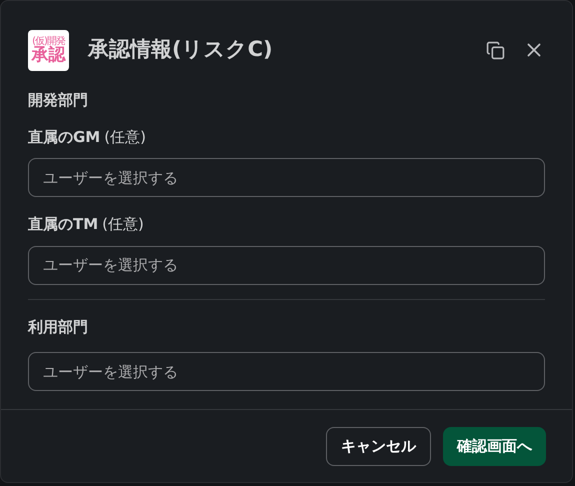  I want to click on logo-text: (仮)開発, so click(48, 41).